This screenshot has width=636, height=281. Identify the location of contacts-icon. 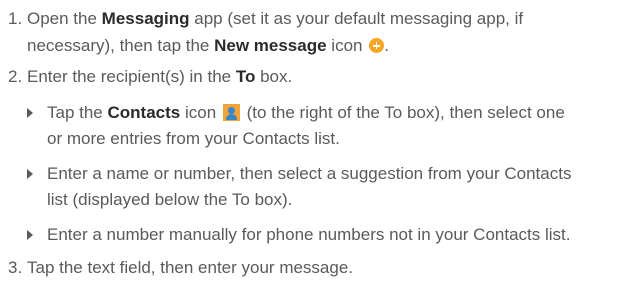
(231, 112).